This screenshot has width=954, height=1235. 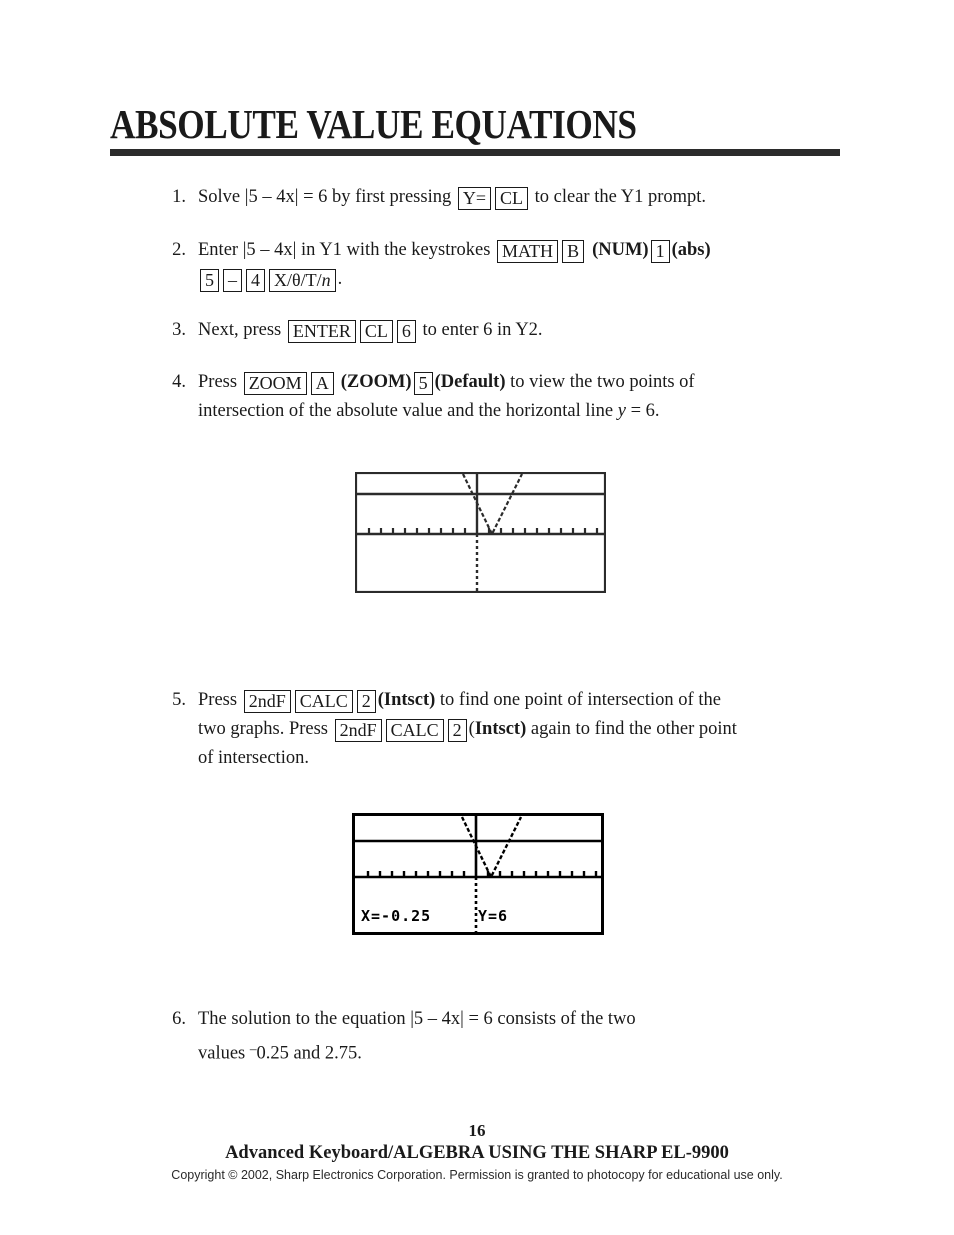 I want to click on step-4-number: 4., so click(x=179, y=382).